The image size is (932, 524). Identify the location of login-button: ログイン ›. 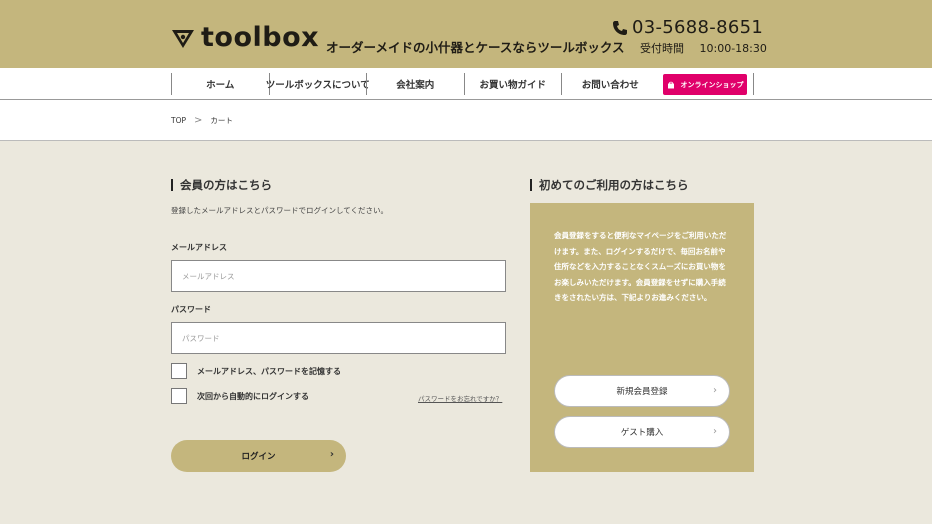
(258, 456).